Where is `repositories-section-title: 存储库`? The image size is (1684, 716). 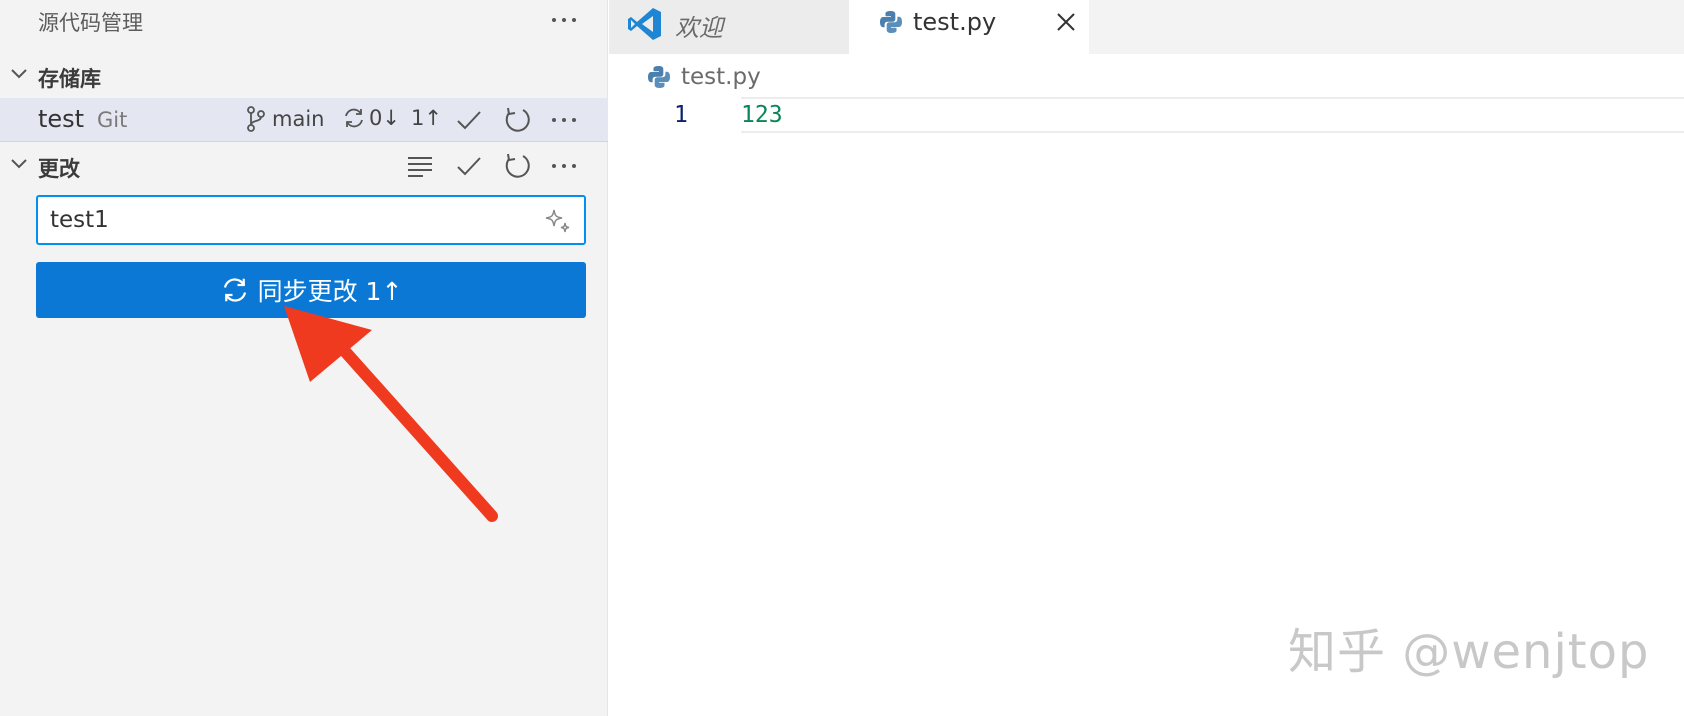
repositories-section-title: 存储库 is located at coordinates (69, 79).